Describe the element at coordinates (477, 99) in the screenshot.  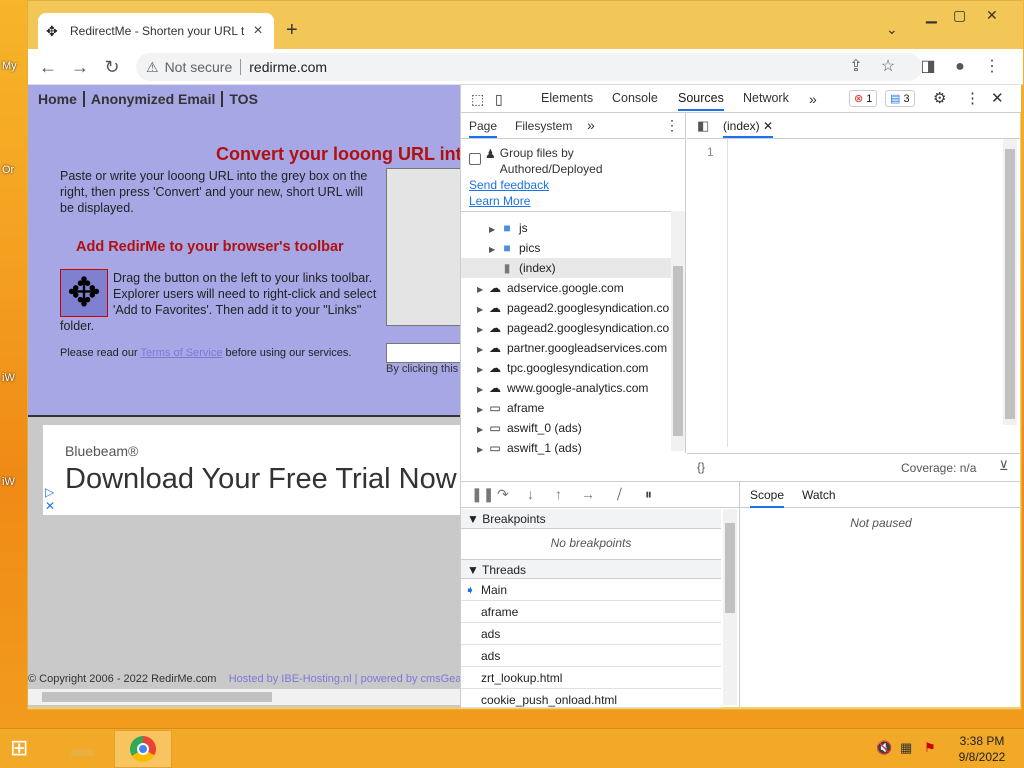
I see `inspect-element-icon: ⬚` at that location.